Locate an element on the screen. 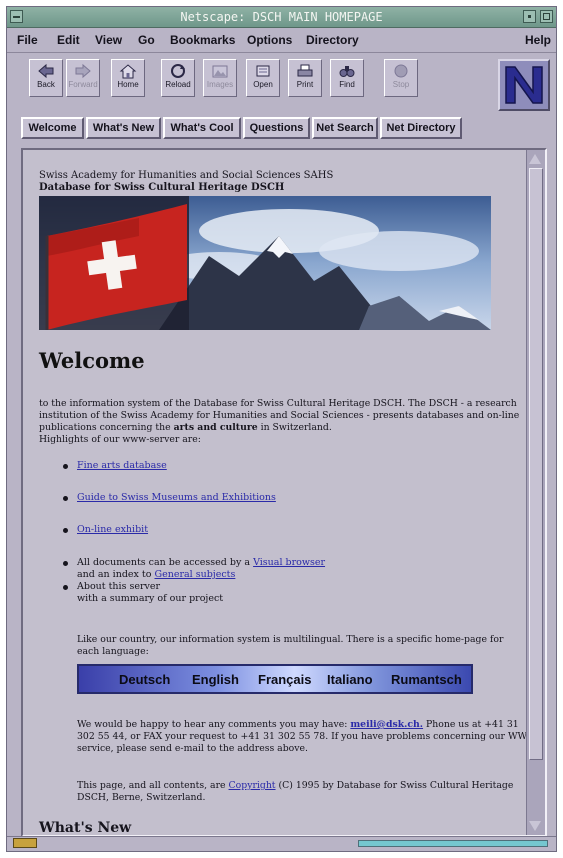  museums-guide-link: Guide to Swiss Museums and Exhibitions is located at coordinates (176, 497).